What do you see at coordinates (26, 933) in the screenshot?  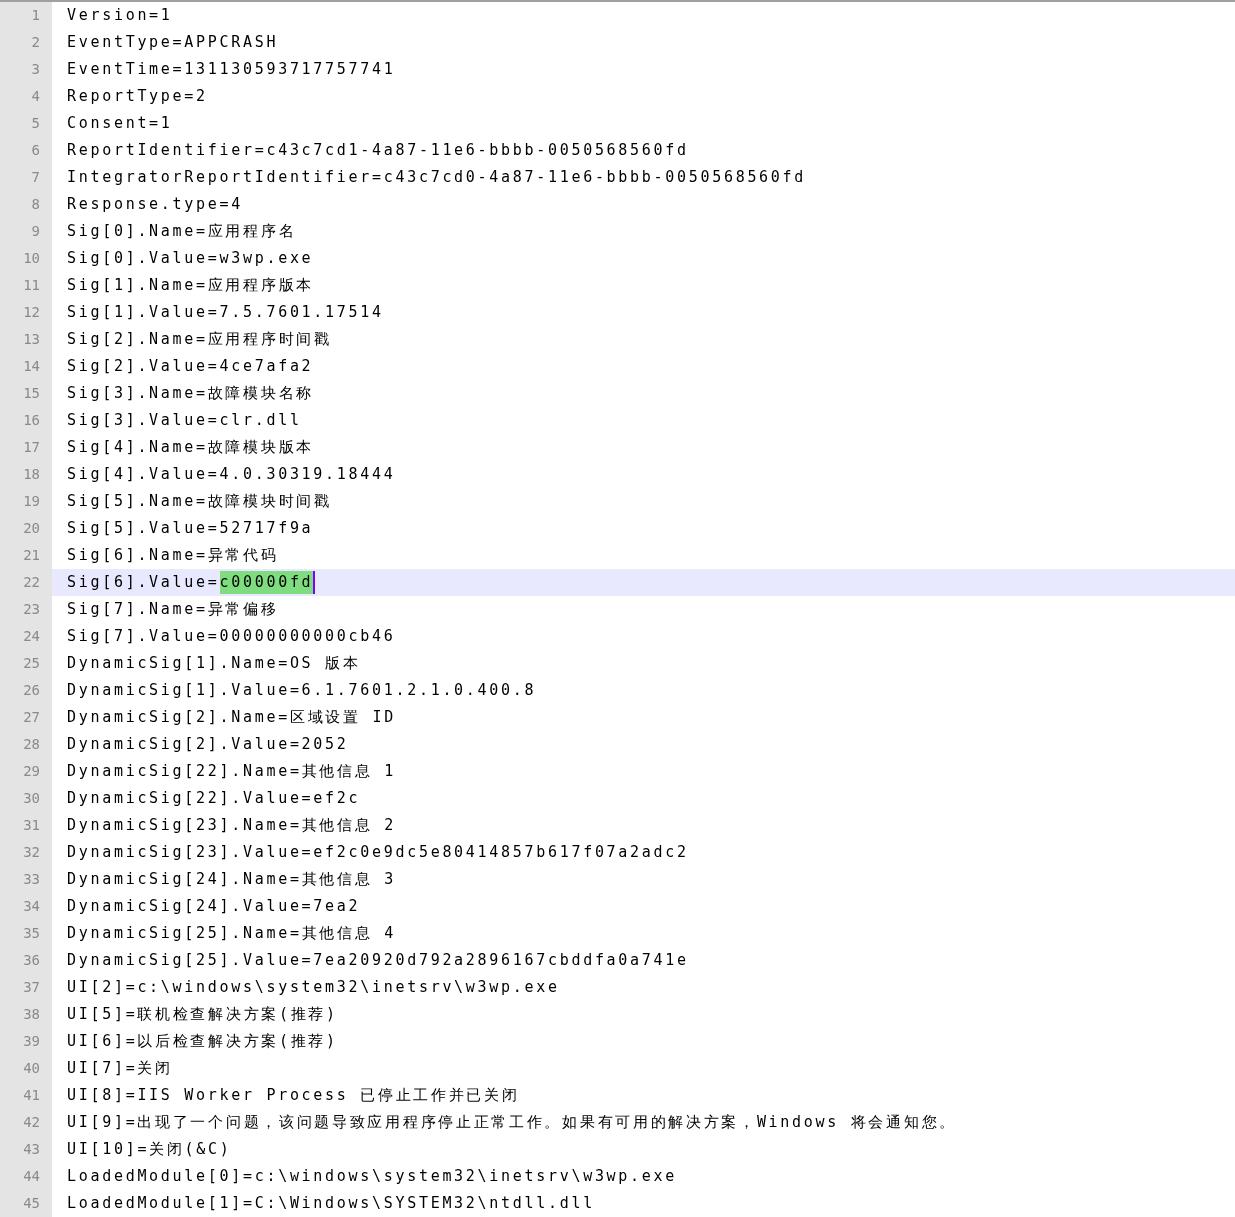 I see `line-number: 35` at bounding box center [26, 933].